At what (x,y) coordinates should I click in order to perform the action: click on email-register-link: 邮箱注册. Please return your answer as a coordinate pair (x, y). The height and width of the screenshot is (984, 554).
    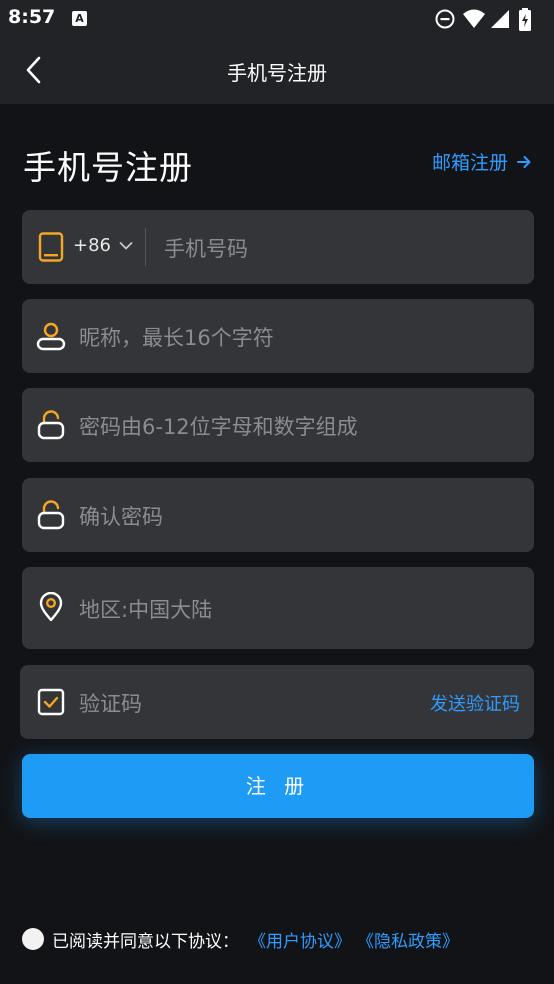
    Looking at the image, I should click on (482, 161).